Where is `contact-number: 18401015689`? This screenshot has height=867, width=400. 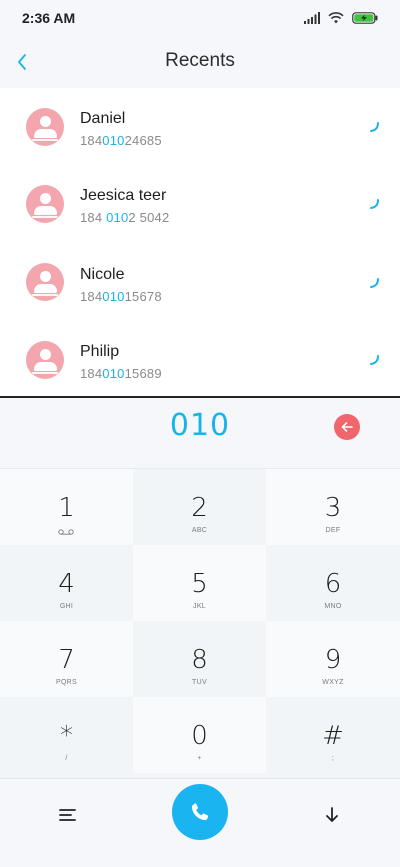
contact-number: 18401015689 is located at coordinates (121, 373).